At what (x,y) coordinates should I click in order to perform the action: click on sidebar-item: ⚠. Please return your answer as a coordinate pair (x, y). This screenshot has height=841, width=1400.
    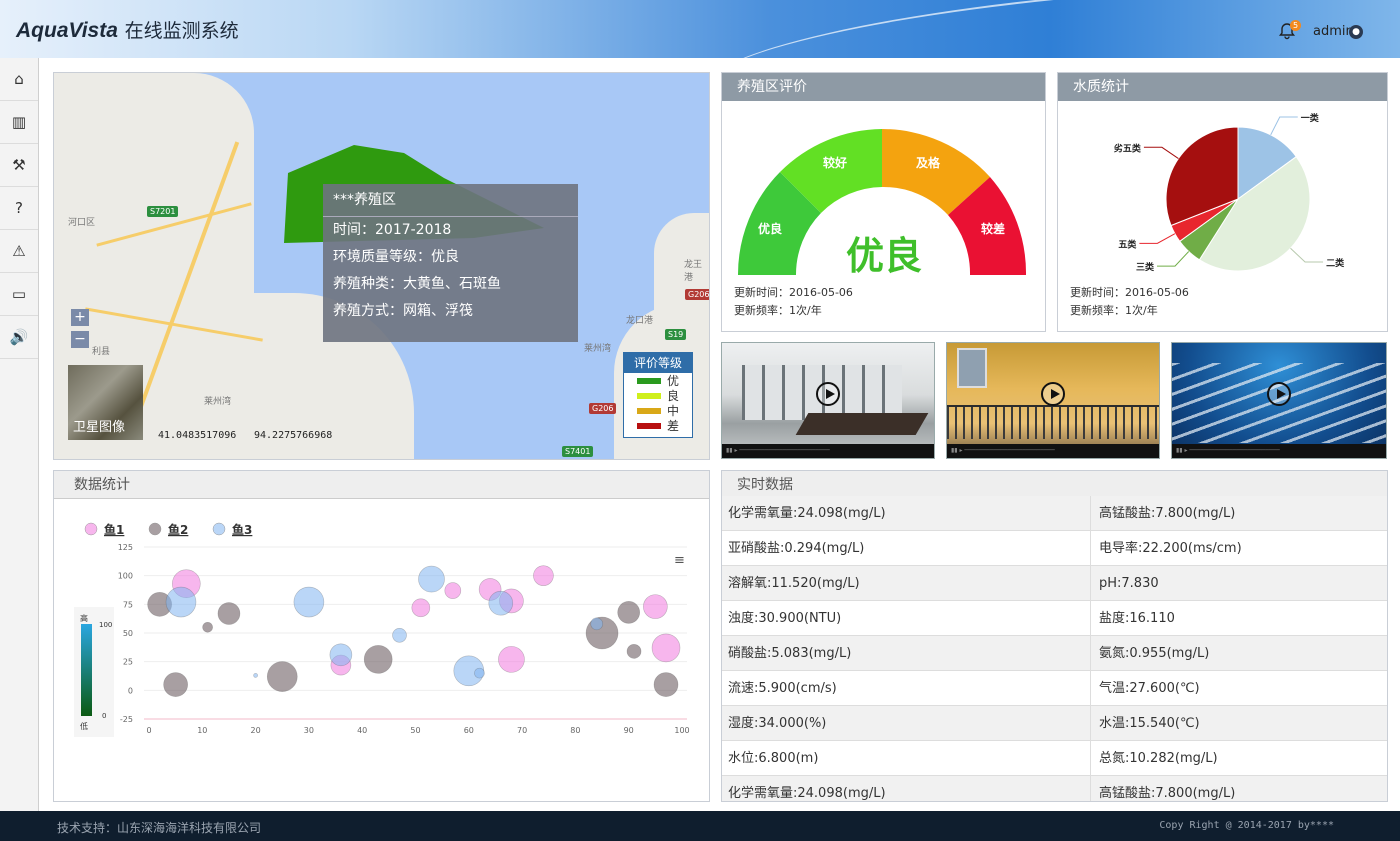
    Looking at the image, I should click on (19, 251).